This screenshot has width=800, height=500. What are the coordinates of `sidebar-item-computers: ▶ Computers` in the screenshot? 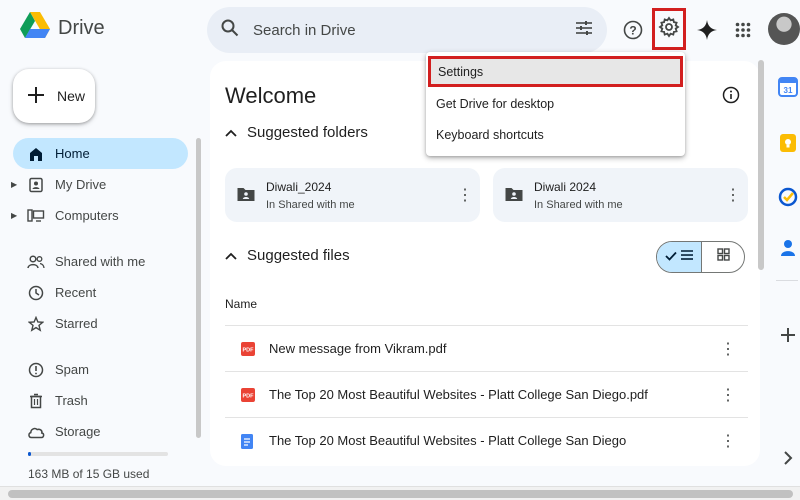 It's located at (99, 215).